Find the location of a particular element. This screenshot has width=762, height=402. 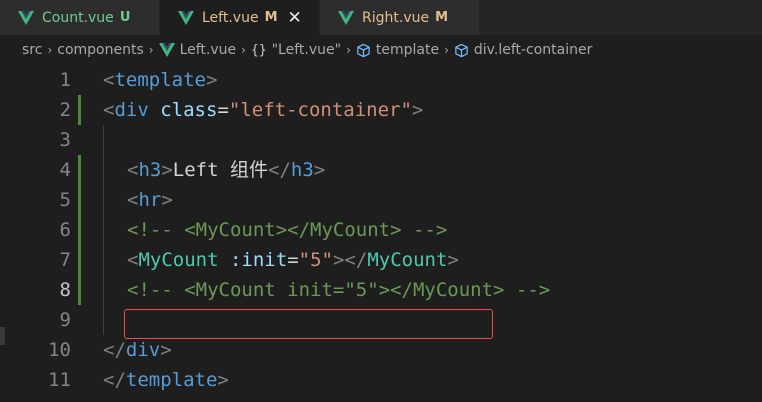

code-line: 11 </template> is located at coordinates (381, 380).